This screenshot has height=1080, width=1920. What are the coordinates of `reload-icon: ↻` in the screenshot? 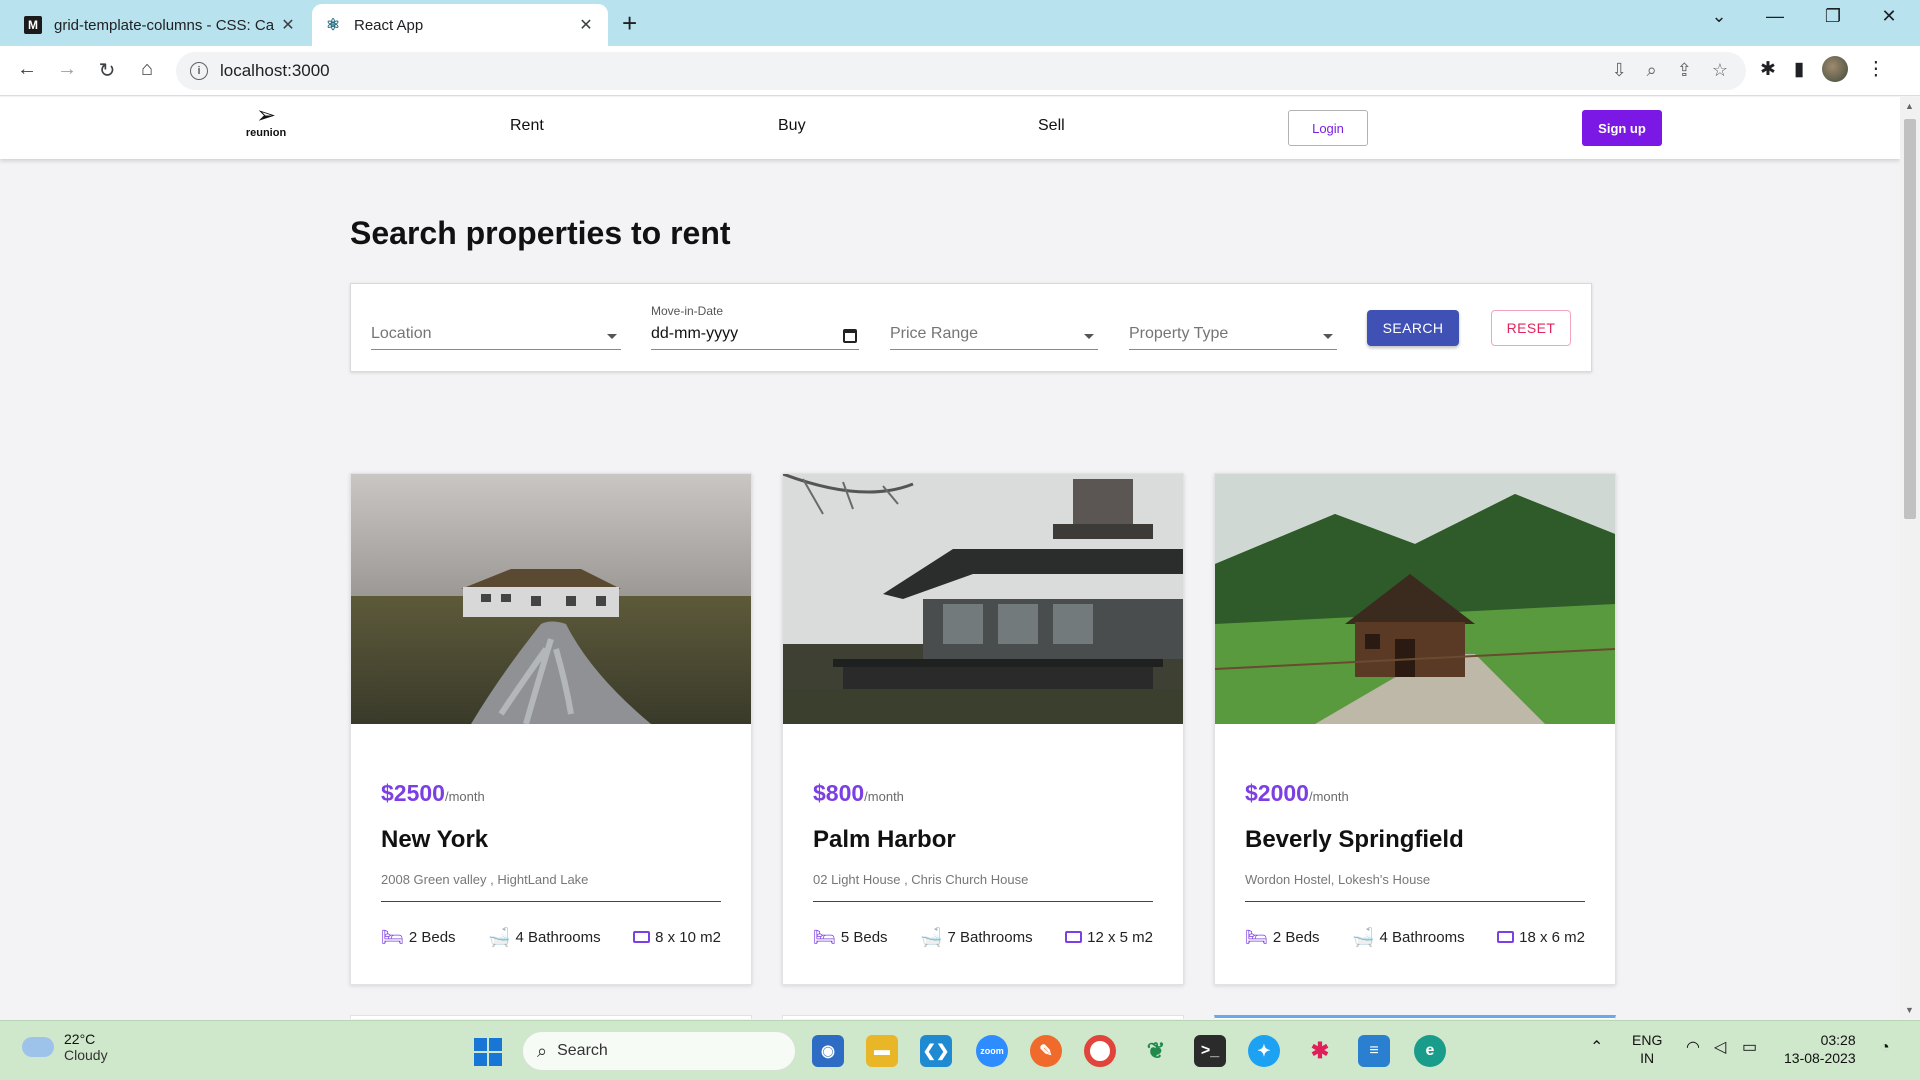 It's located at (107, 70).